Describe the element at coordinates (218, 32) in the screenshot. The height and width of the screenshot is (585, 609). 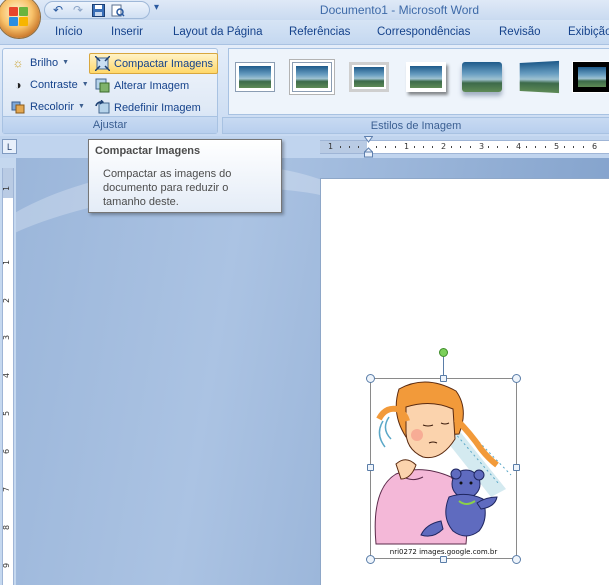
I see `tab-layout-da-pagina: Layout da Página` at that location.